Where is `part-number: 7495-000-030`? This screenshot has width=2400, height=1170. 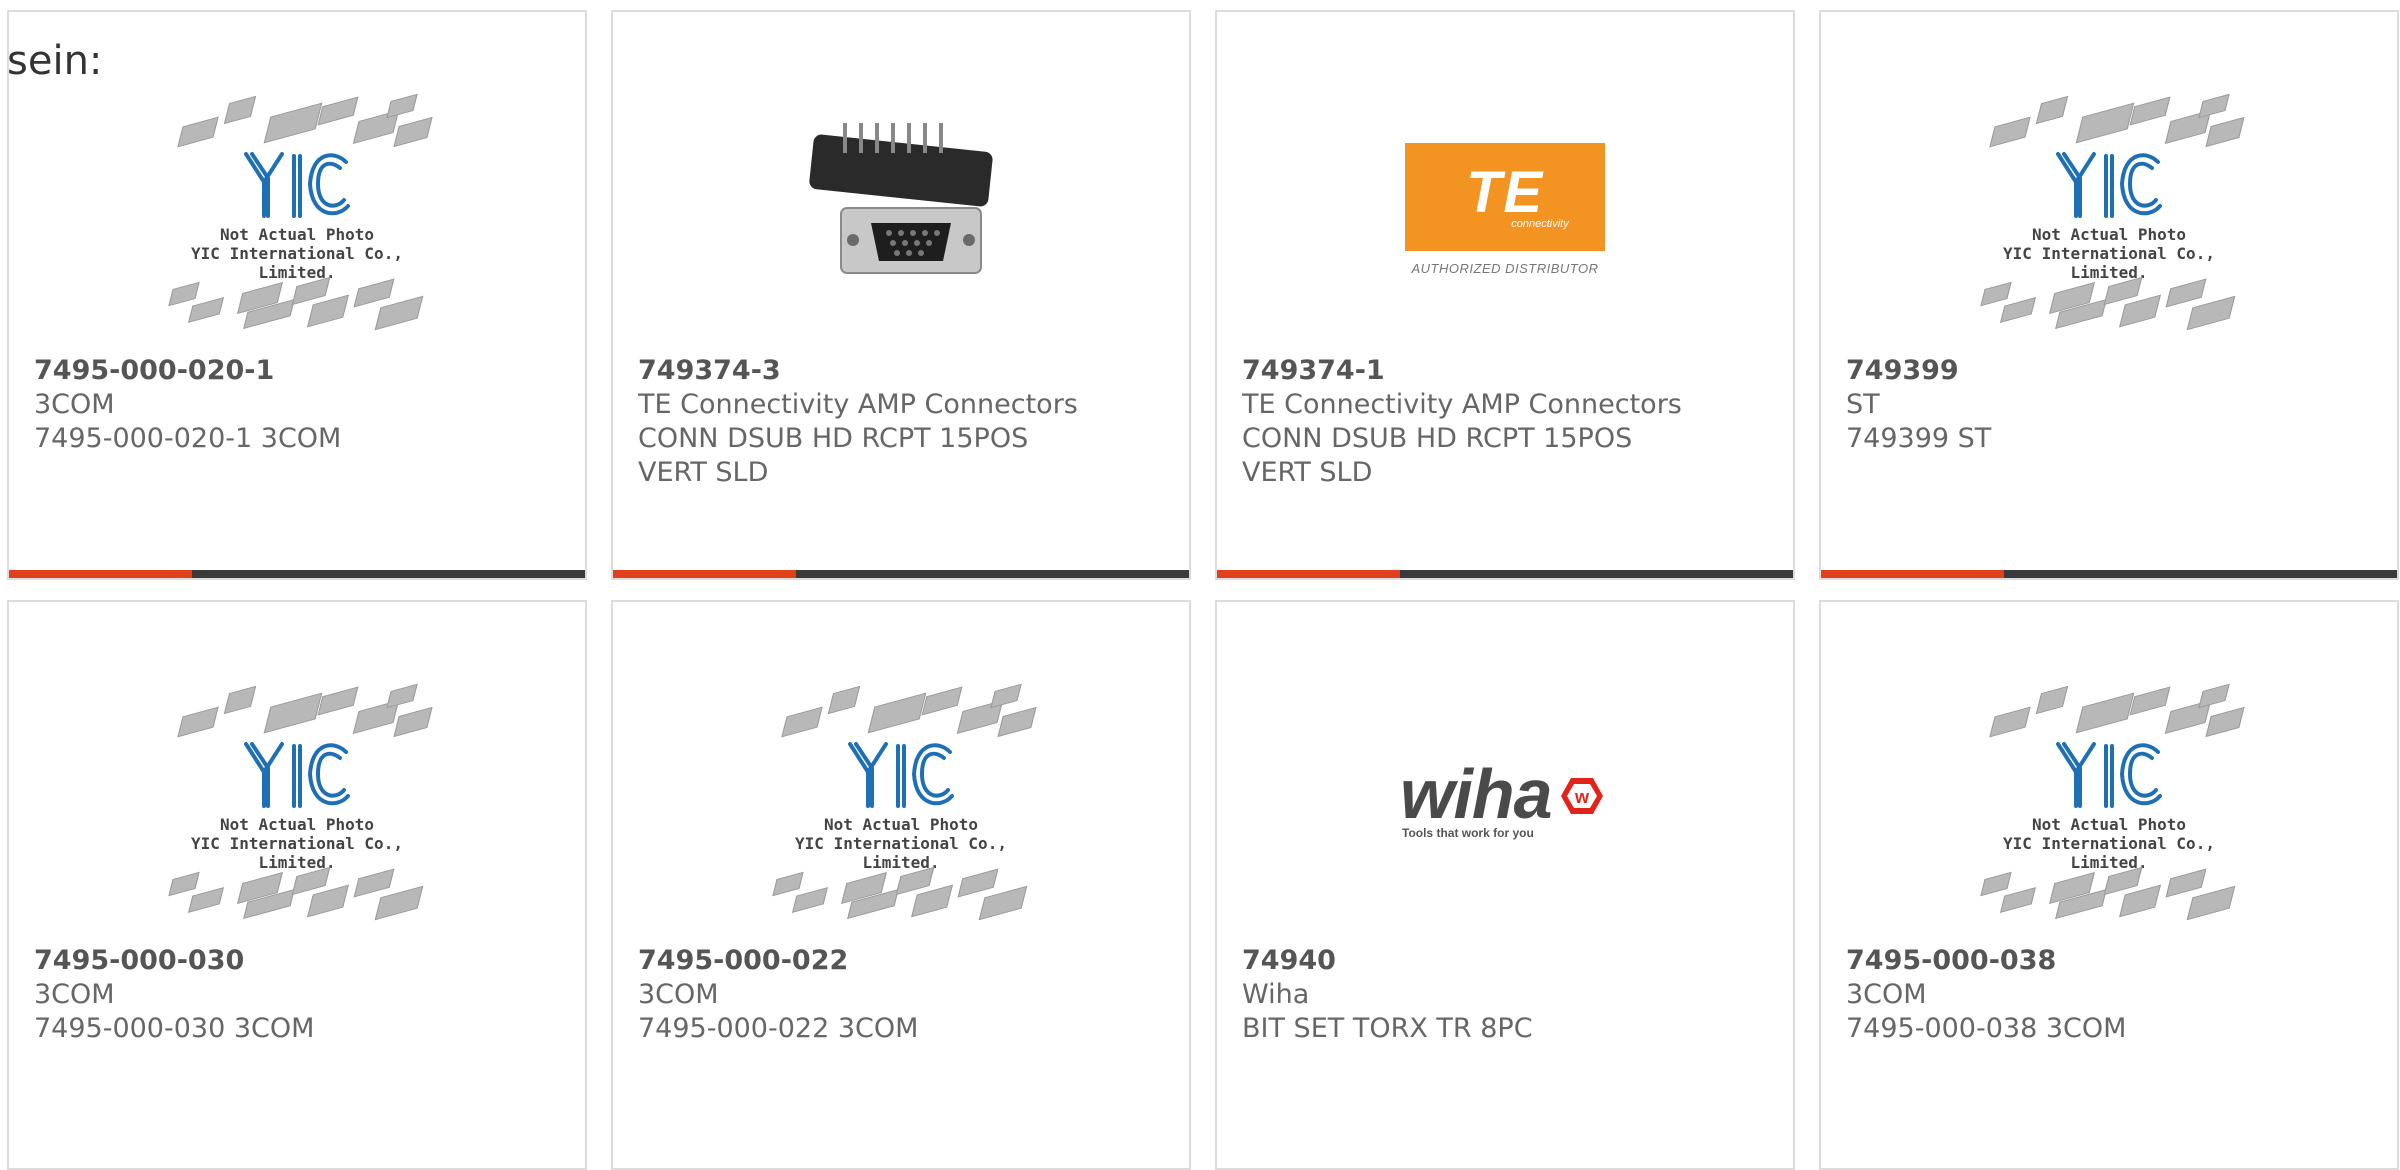
part-number: 7495-000-030 is located at coordinates (299, 961).